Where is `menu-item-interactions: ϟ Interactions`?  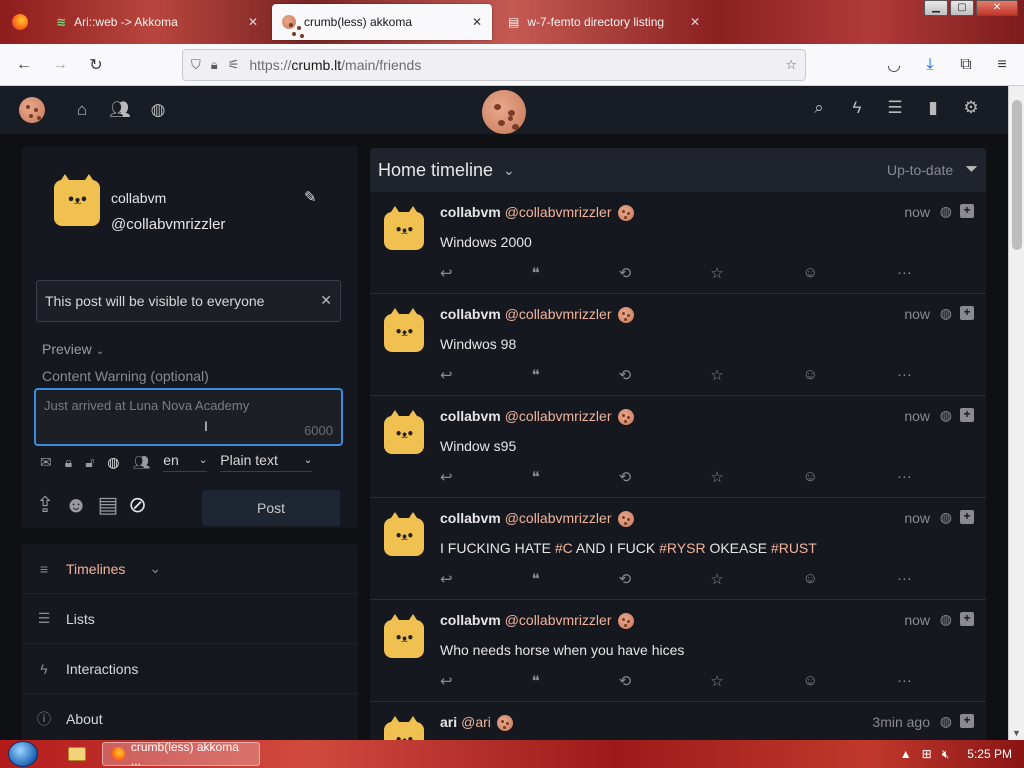 menu-item-interactions: ϟ Interactions is located at coordinates (190, 669).